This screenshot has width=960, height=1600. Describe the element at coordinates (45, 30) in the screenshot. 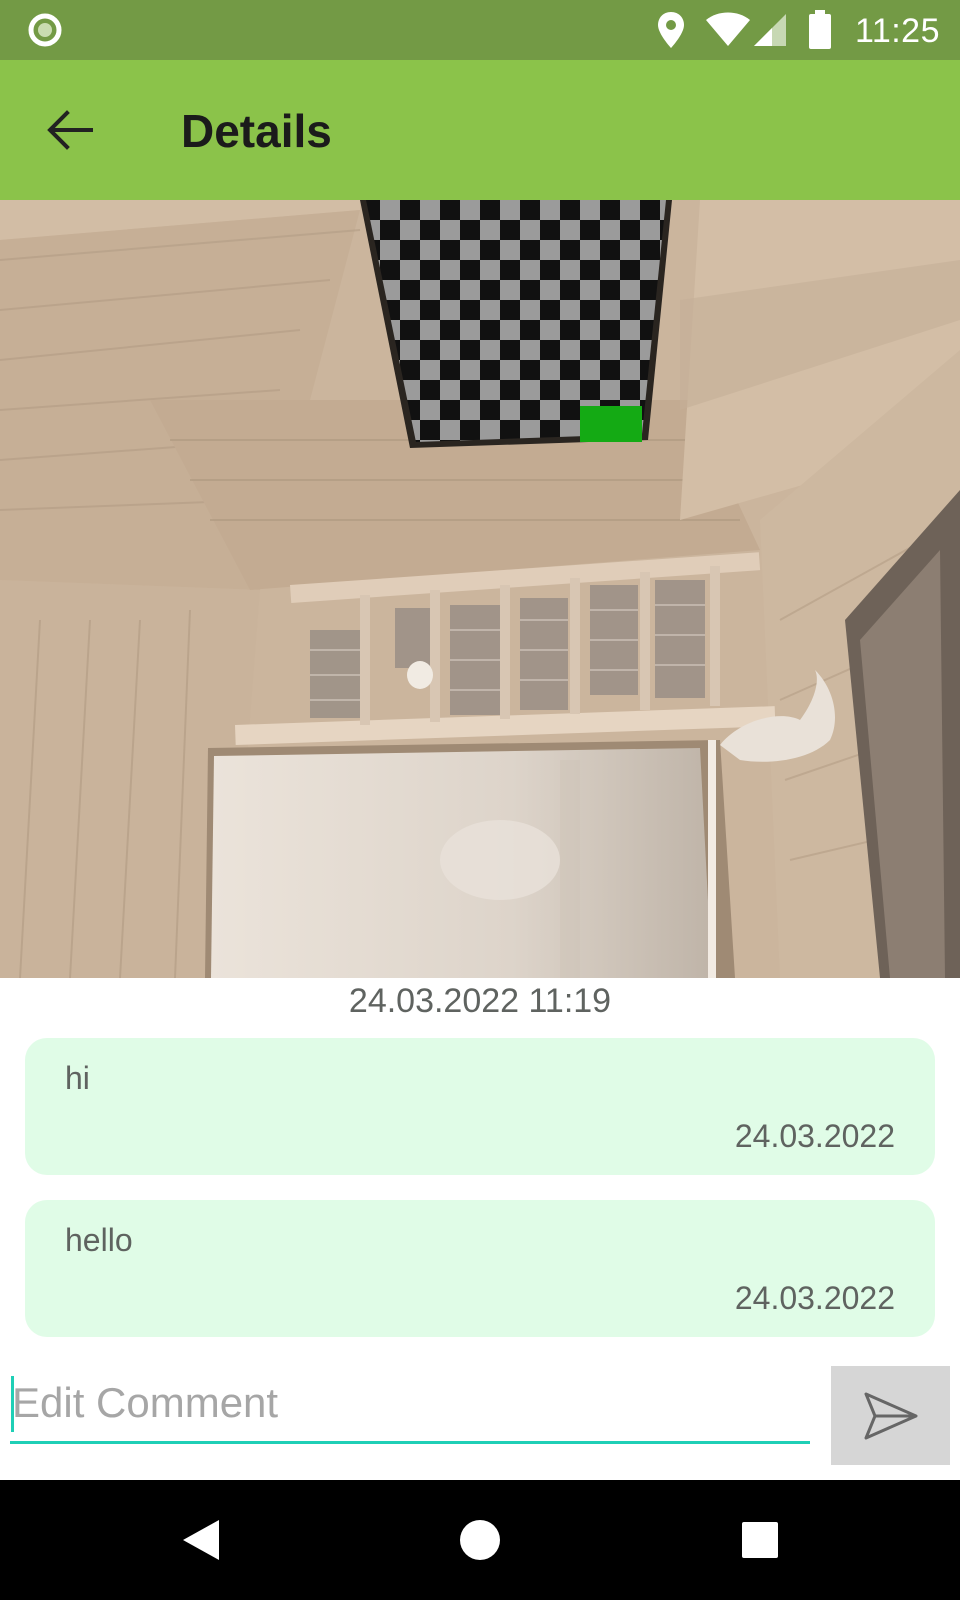

I see `circle-notification-icon` at that location.